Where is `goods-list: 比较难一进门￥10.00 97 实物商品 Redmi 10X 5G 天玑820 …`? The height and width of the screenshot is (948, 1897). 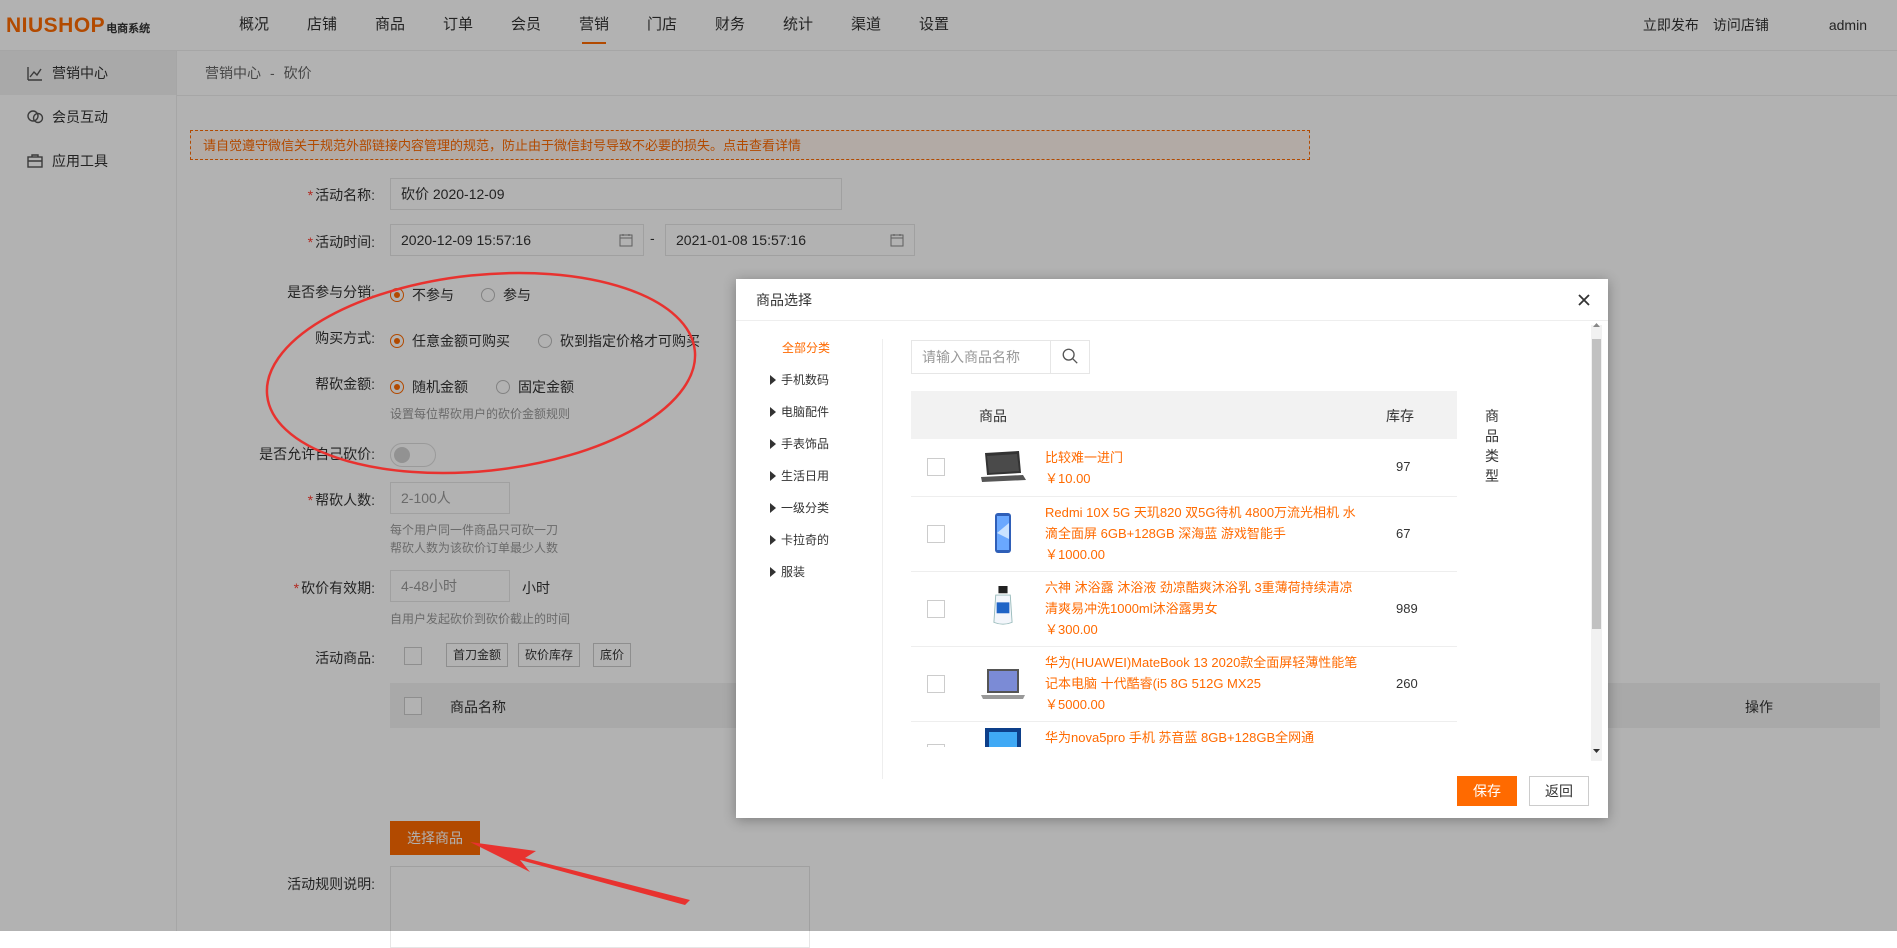 goods-list: 比较难一进门￥10.00 97 实物商品 Redmi 10X 5G 天玑820 … is located at coordinates (1184, 593).